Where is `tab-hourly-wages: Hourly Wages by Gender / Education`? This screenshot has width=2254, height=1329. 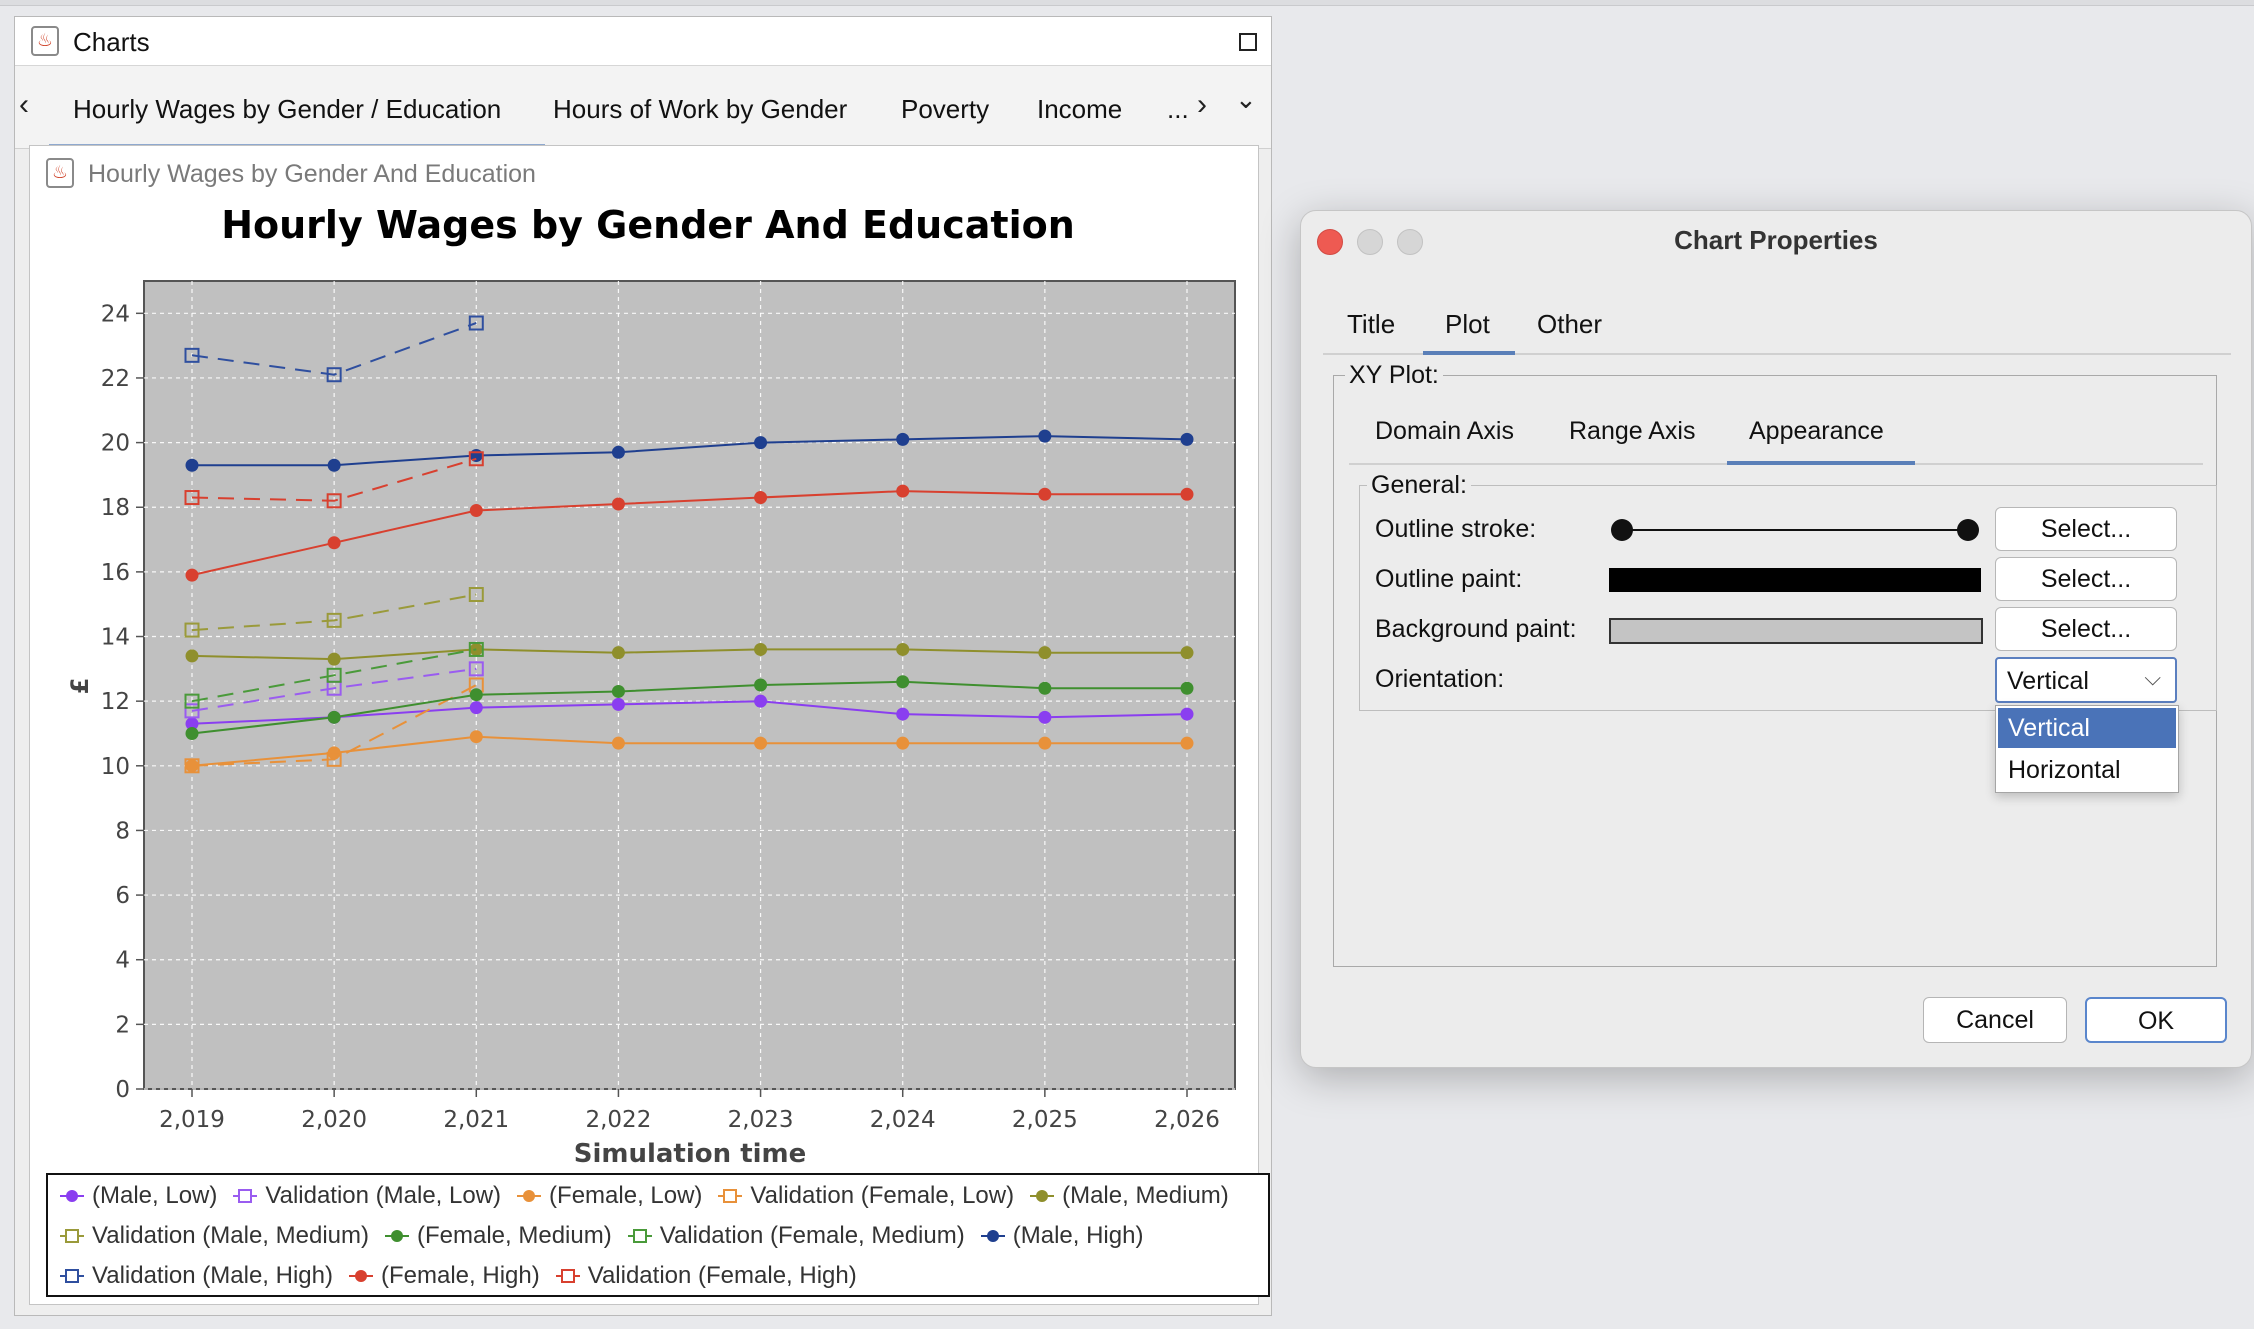 tab-hourly-wages: Hourly Wages by Gender / Education is located at coordinates (287, 109).